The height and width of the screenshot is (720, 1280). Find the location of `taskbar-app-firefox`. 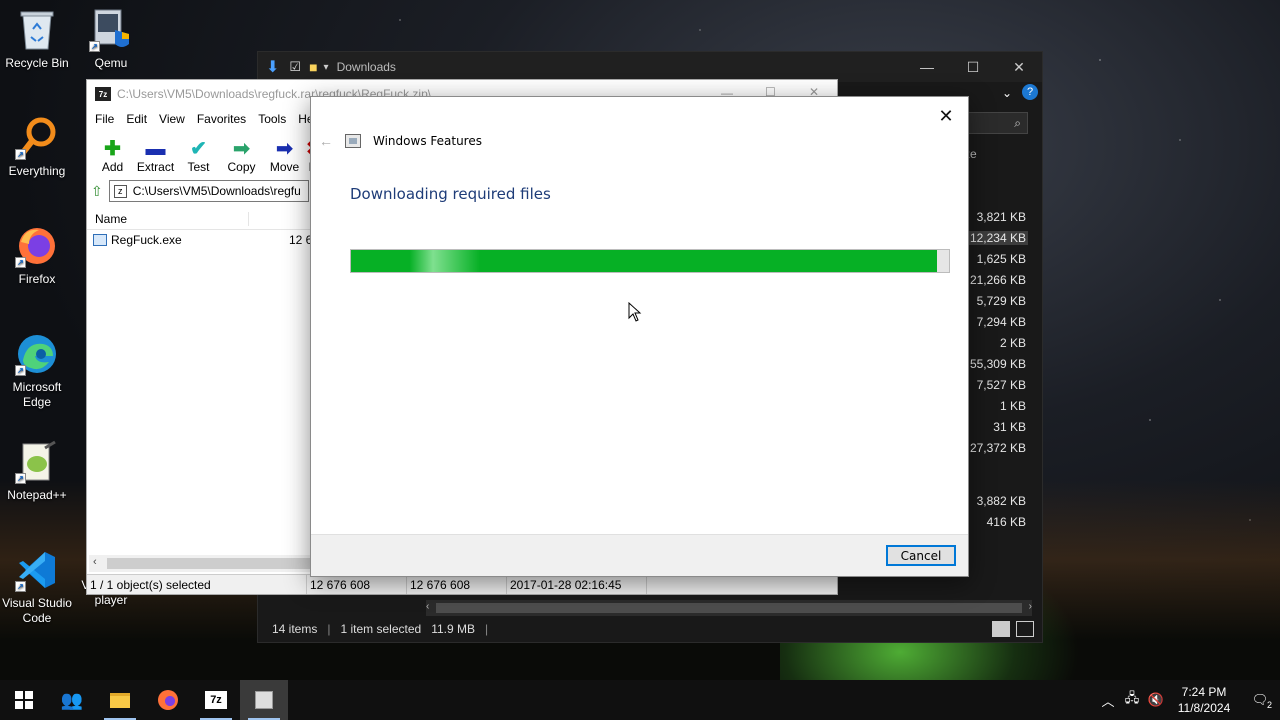

taskbar-app-firefox is located at coordinates (168, 700).